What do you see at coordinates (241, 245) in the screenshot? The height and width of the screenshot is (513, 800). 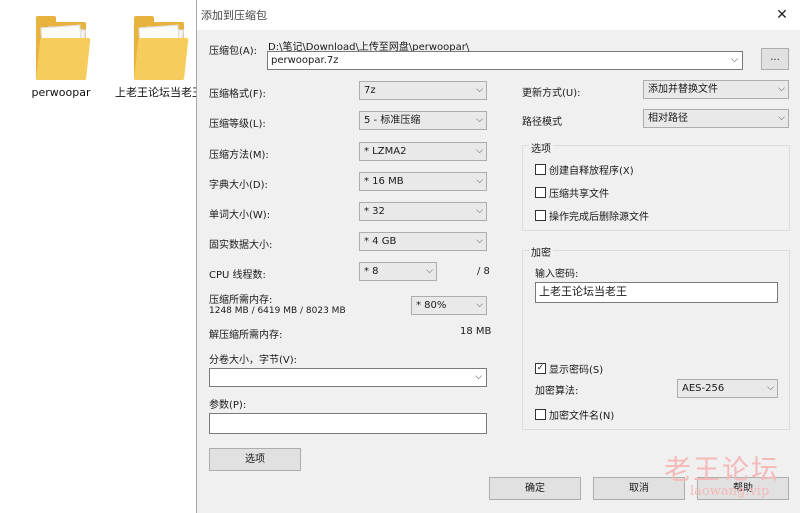 I see `solid-label: 固实数据大小:` at bounding box center [241, 245].